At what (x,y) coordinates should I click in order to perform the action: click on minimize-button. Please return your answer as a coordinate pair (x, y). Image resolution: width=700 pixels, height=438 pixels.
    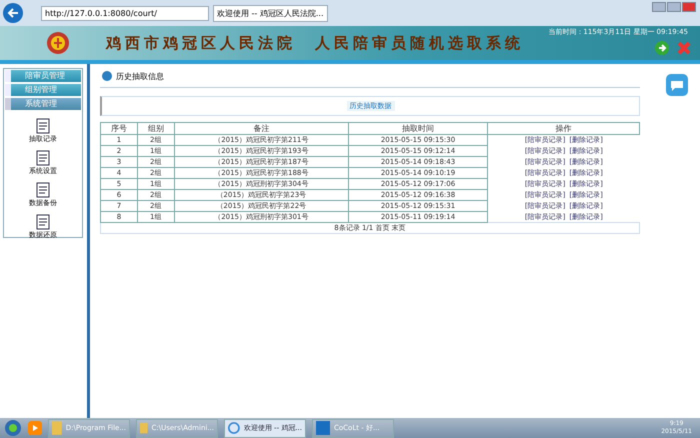
    Looking at the image, I should click on (659, 7).